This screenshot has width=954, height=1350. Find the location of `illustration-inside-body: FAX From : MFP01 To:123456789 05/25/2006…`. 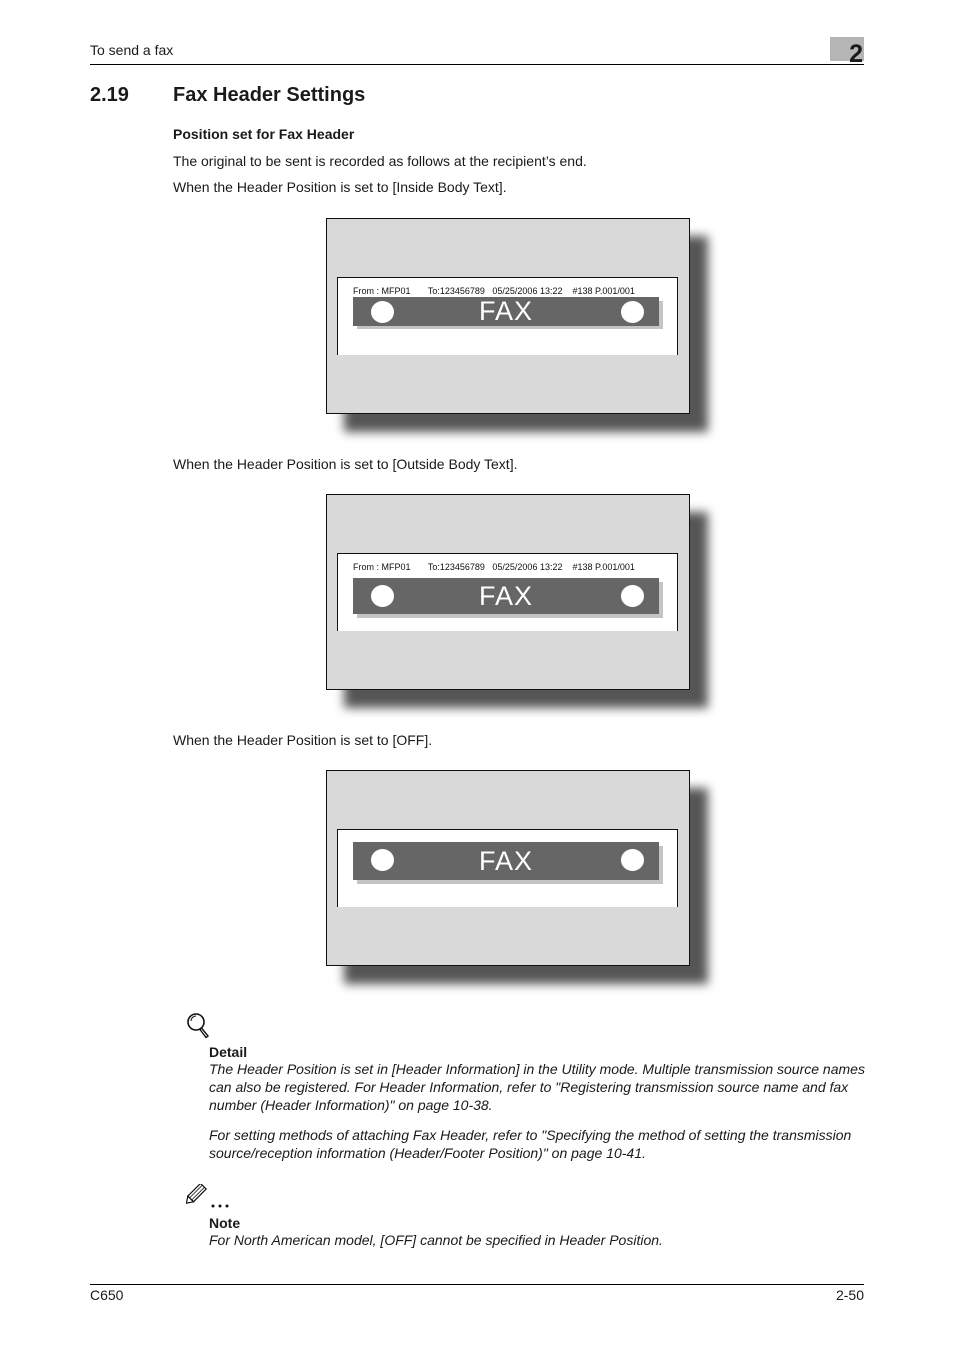

illustration-inside-body: FAX From : MFP01 To:123456789 05/25/2006… is located at coordinates (517, 325).